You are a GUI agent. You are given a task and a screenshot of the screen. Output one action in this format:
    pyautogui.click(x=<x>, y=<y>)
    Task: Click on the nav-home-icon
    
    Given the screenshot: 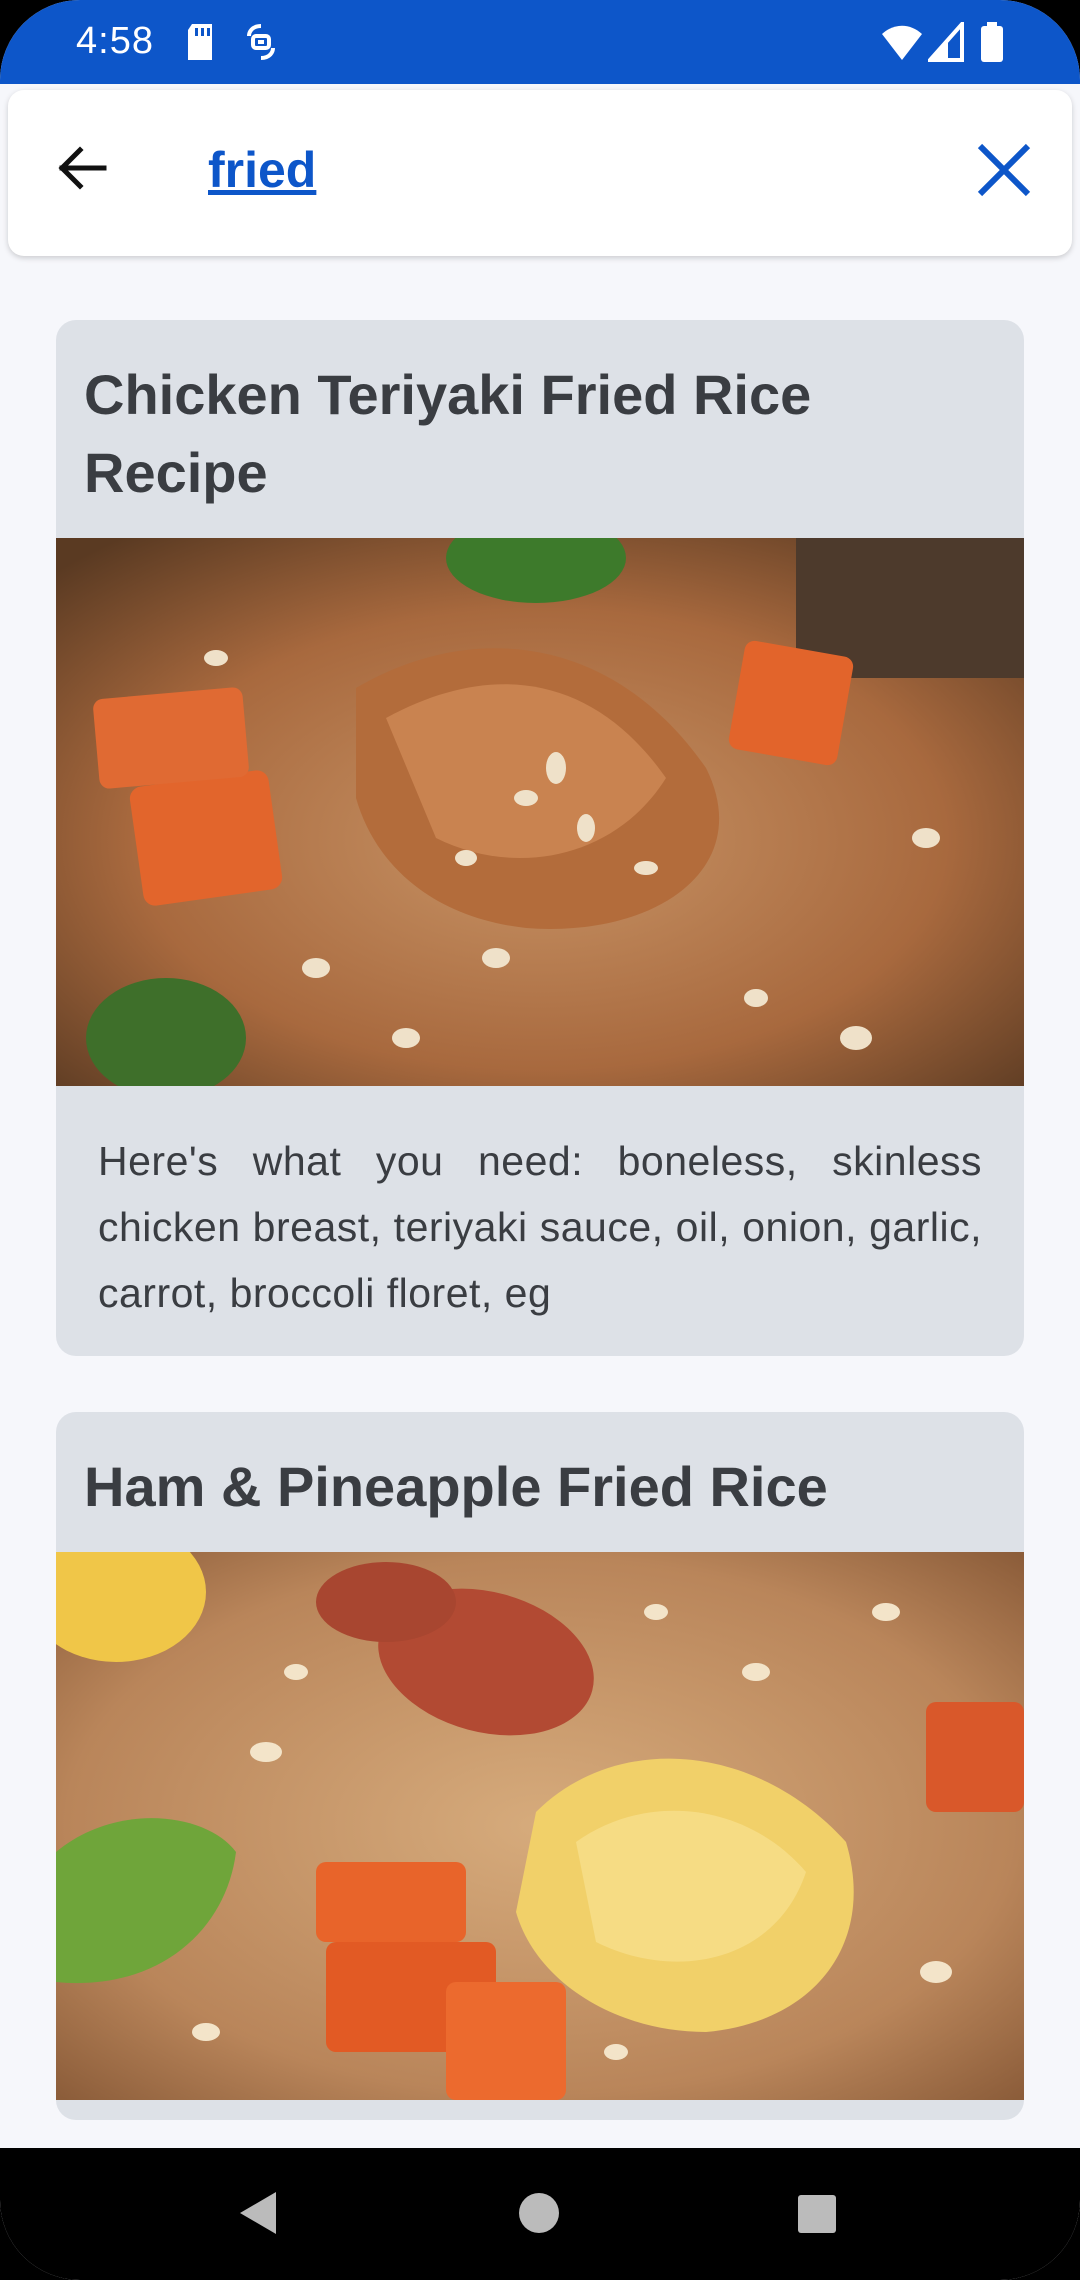 What is the action you would take?
    pyautogui.click(x=539, y=2213)
    